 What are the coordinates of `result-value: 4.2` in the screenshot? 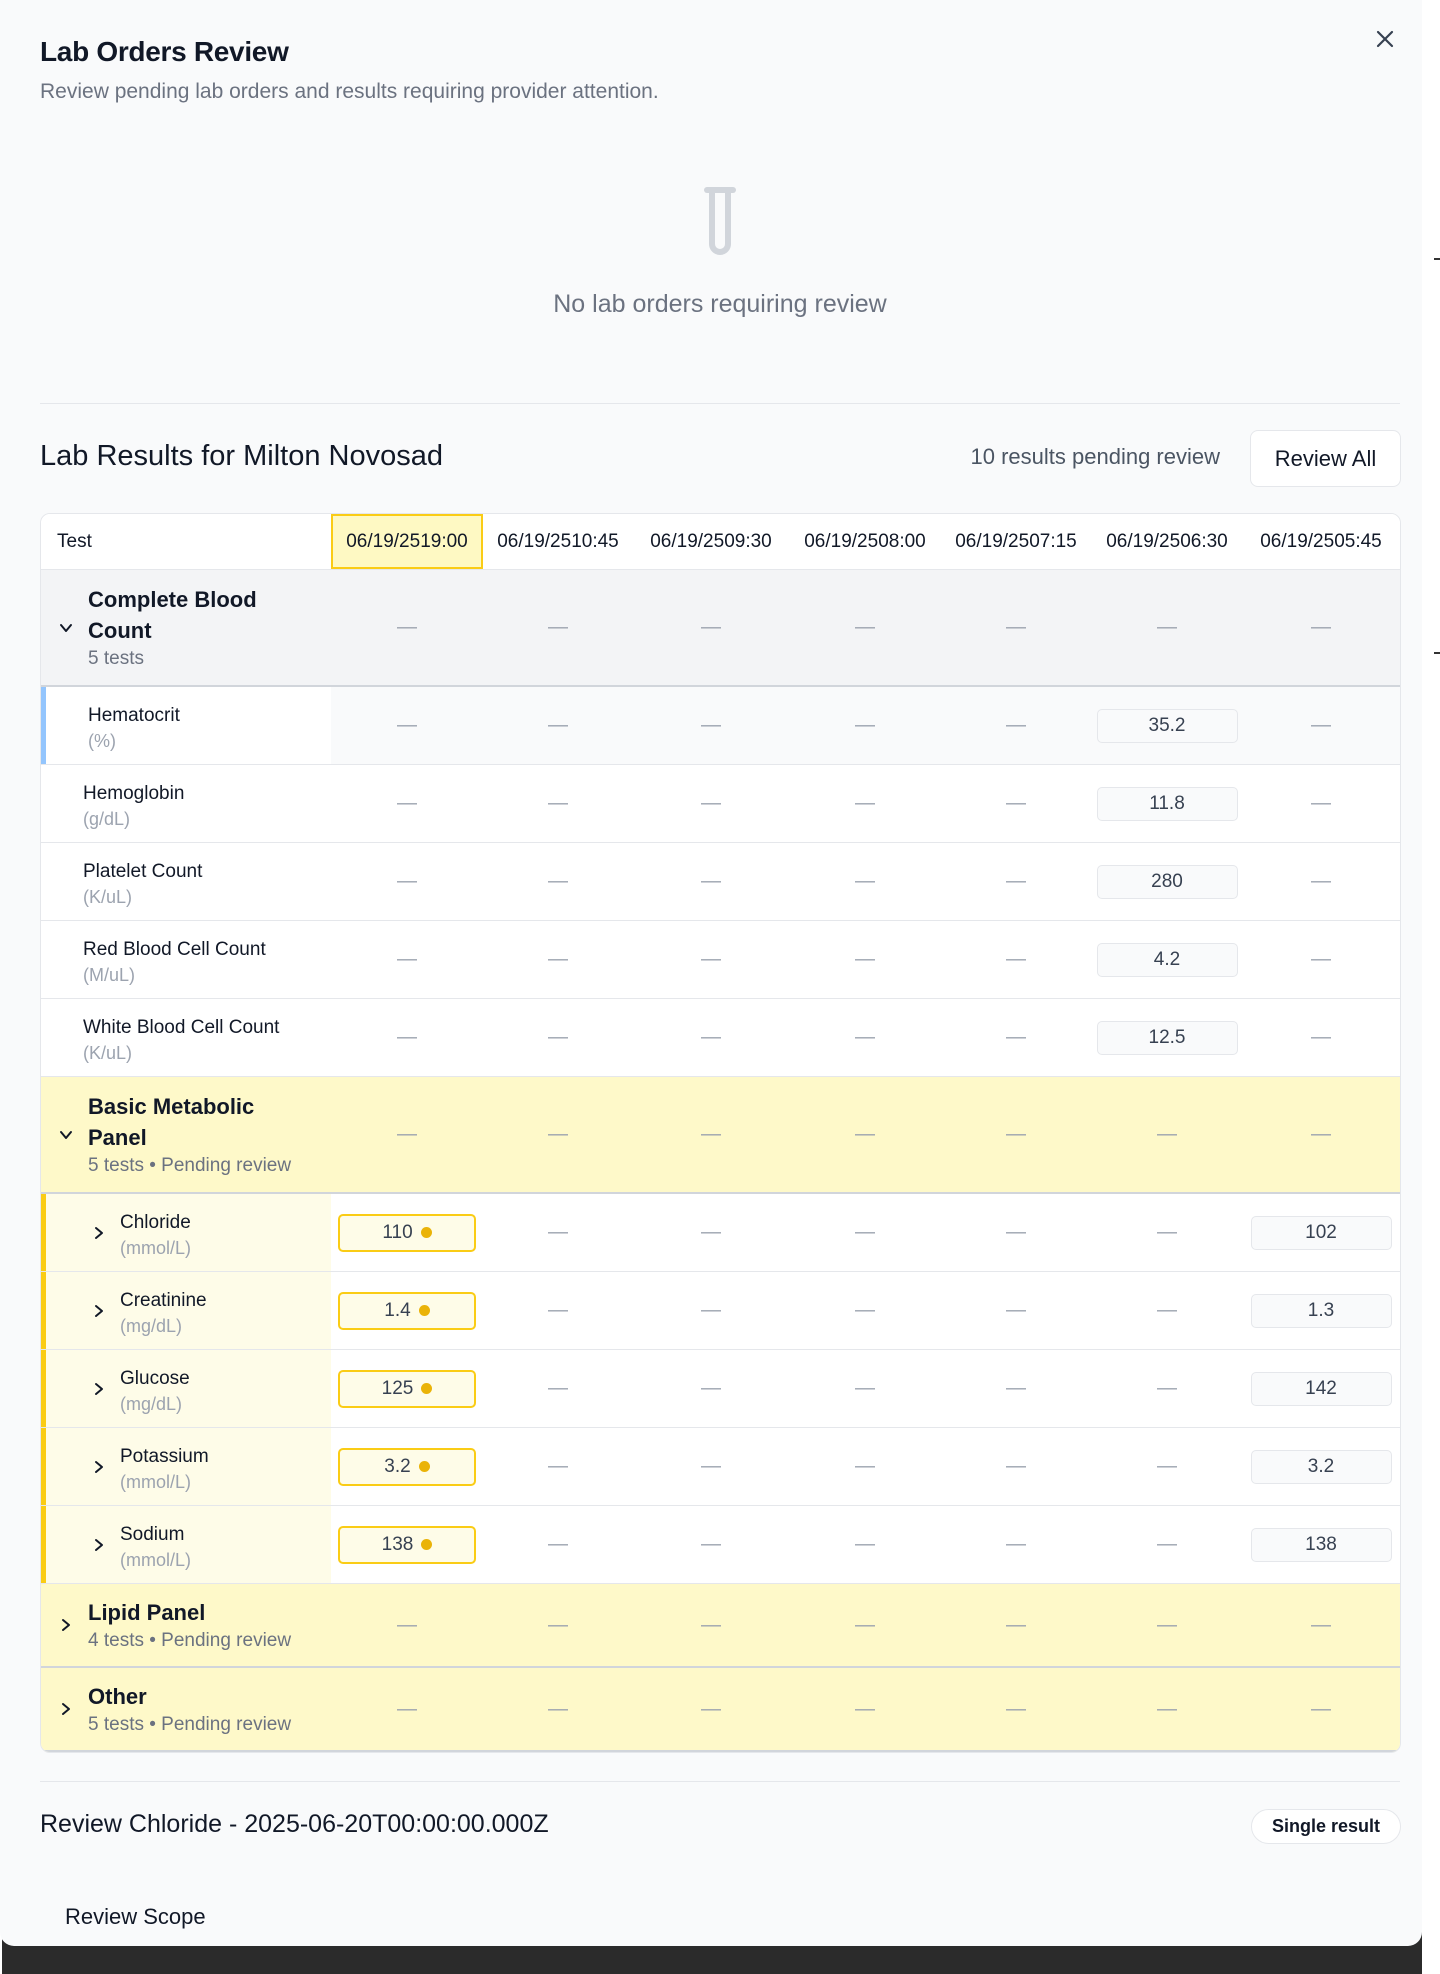 It's located at (1167, 959).